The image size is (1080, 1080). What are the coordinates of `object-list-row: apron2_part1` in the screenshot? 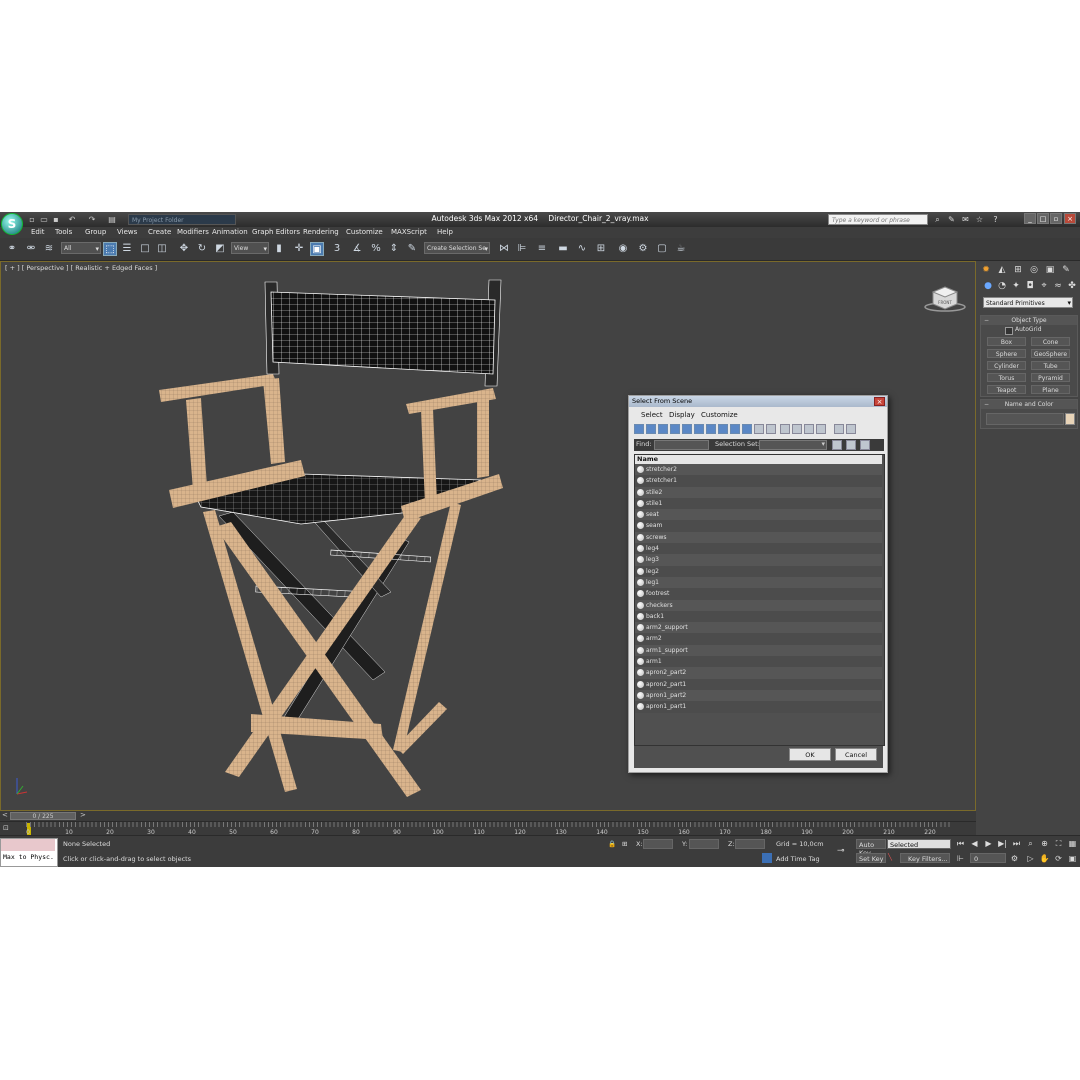 It's located at (758, 684).